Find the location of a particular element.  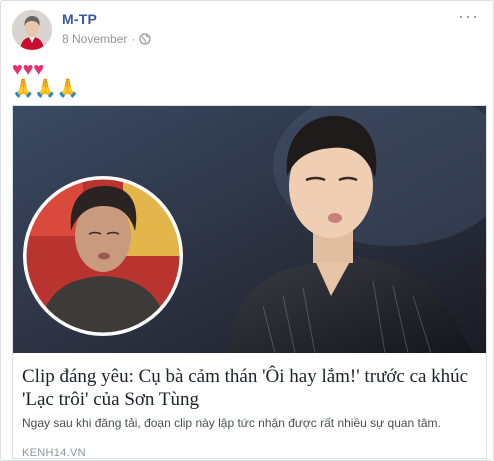

post-date: 8 November is located at coordinates (94, 39).